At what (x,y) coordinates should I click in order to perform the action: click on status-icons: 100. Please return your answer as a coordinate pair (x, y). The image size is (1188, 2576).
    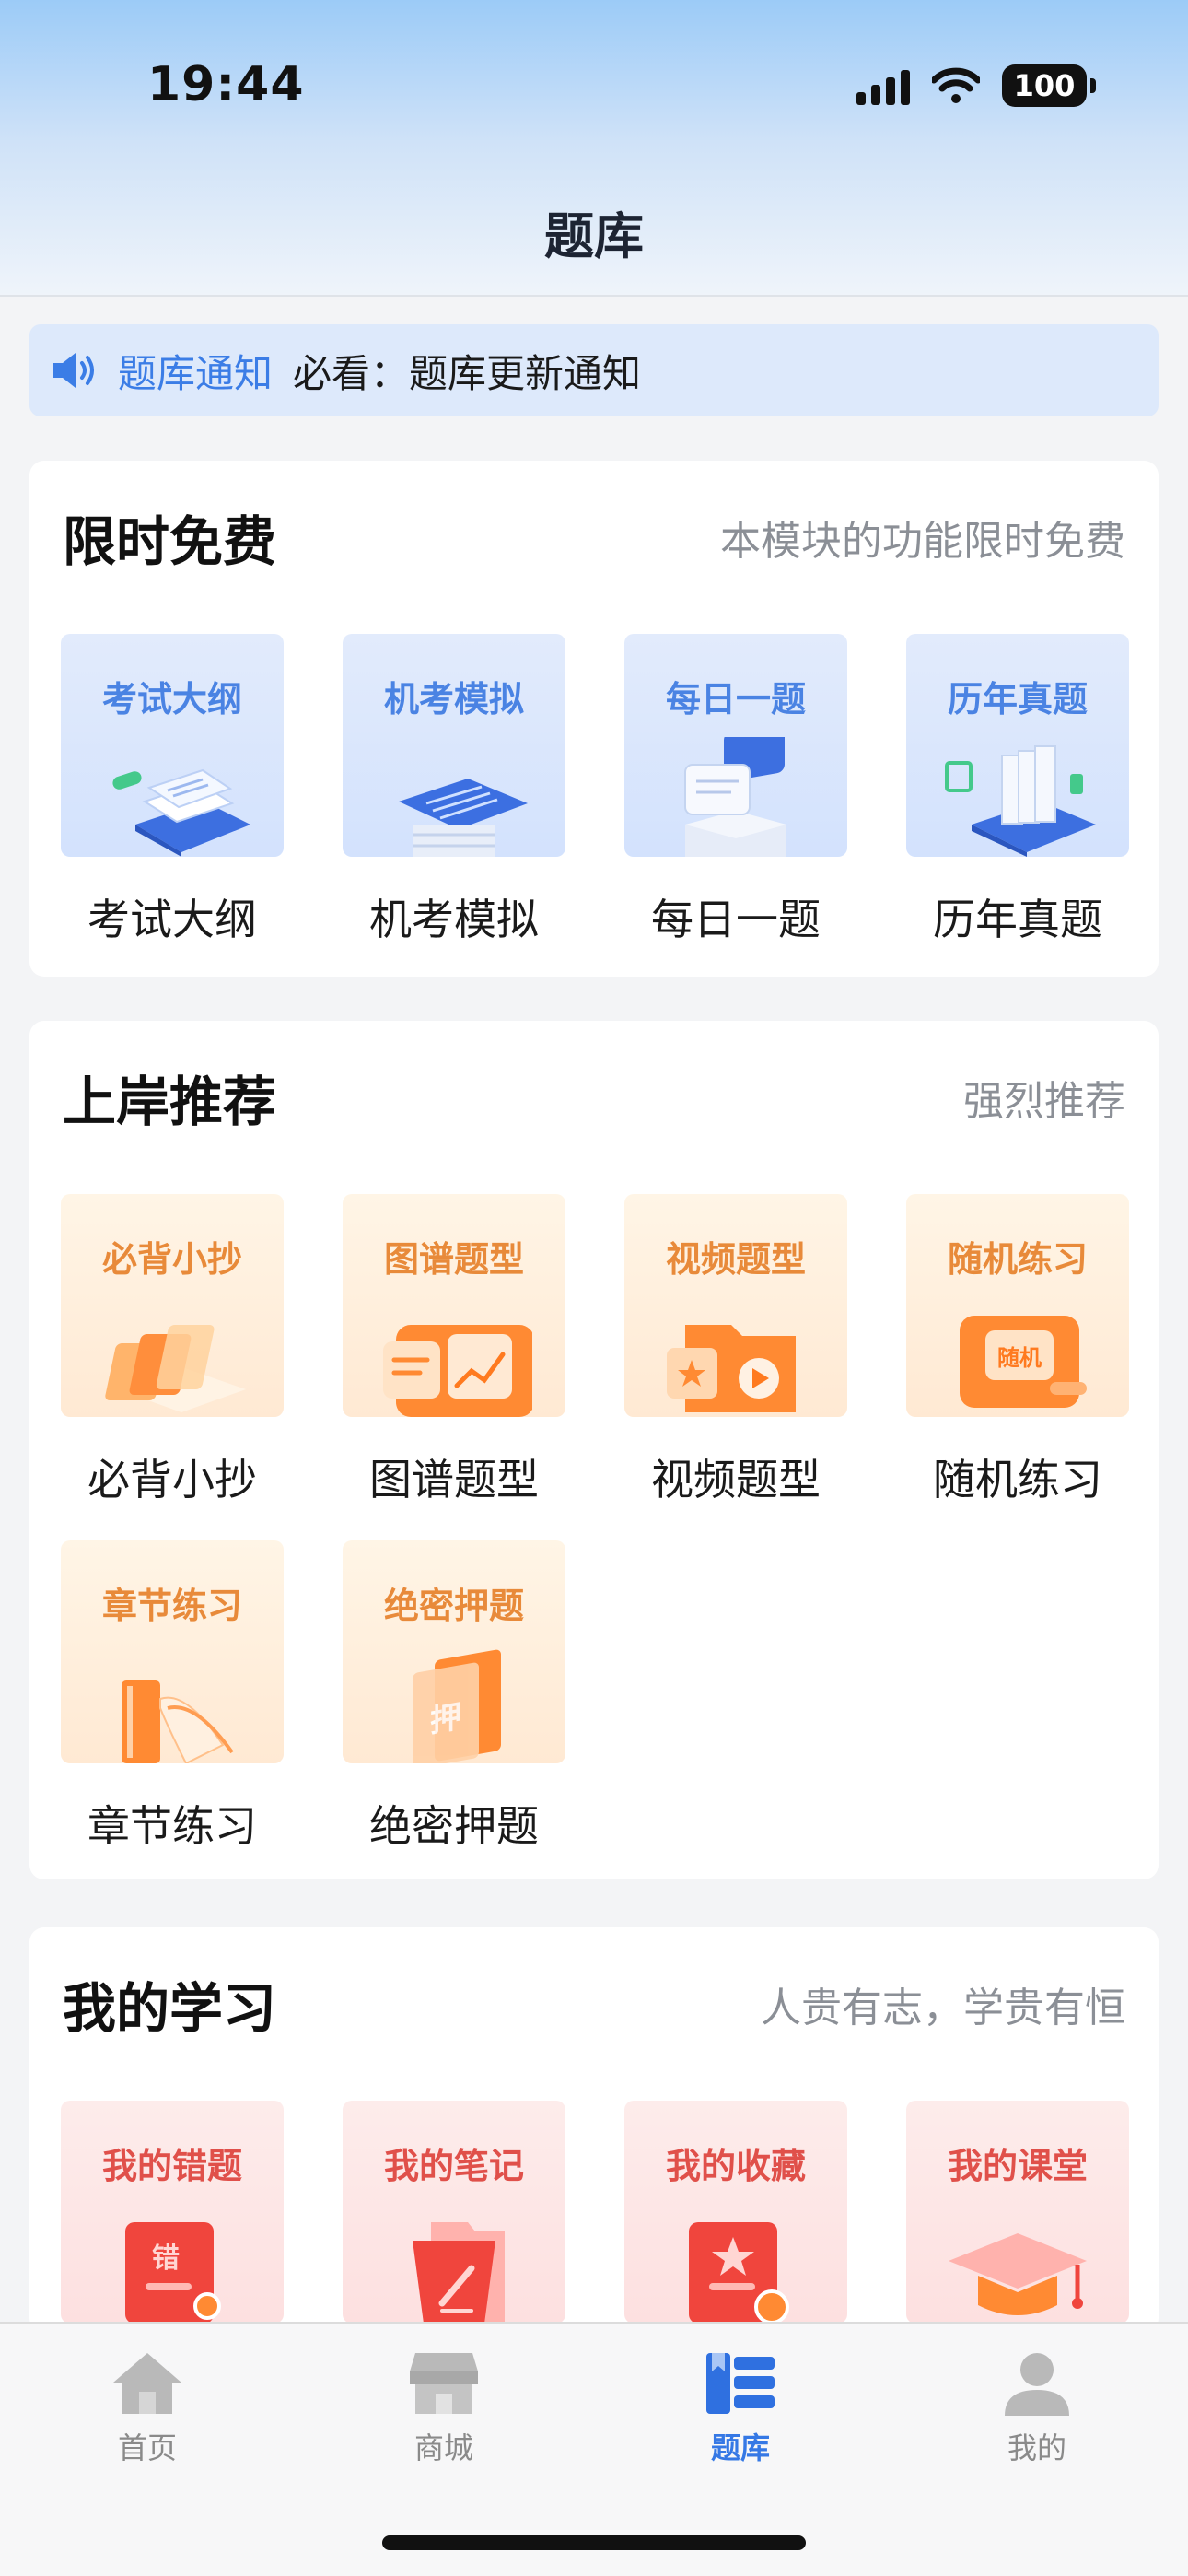
    Looking at the image, I should click on (976, 85).